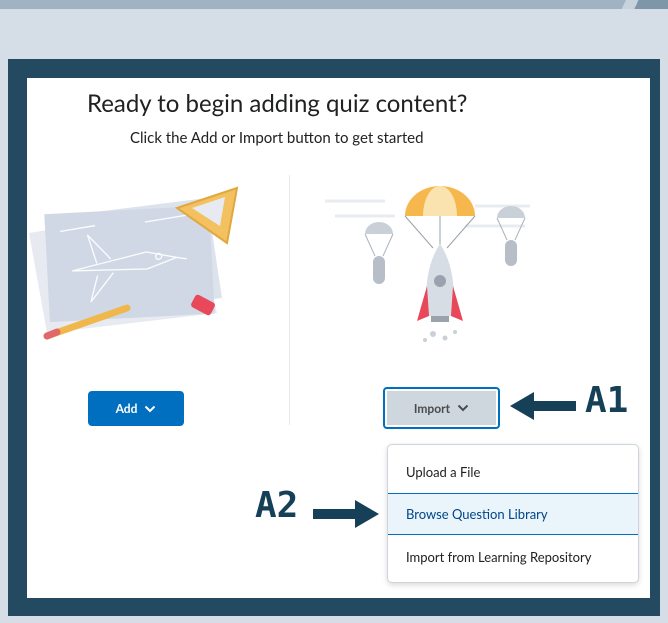 Image resolution: width=668 pixels, height=623 pixels. I want to click on blueprint-icon, so click(134, 263).